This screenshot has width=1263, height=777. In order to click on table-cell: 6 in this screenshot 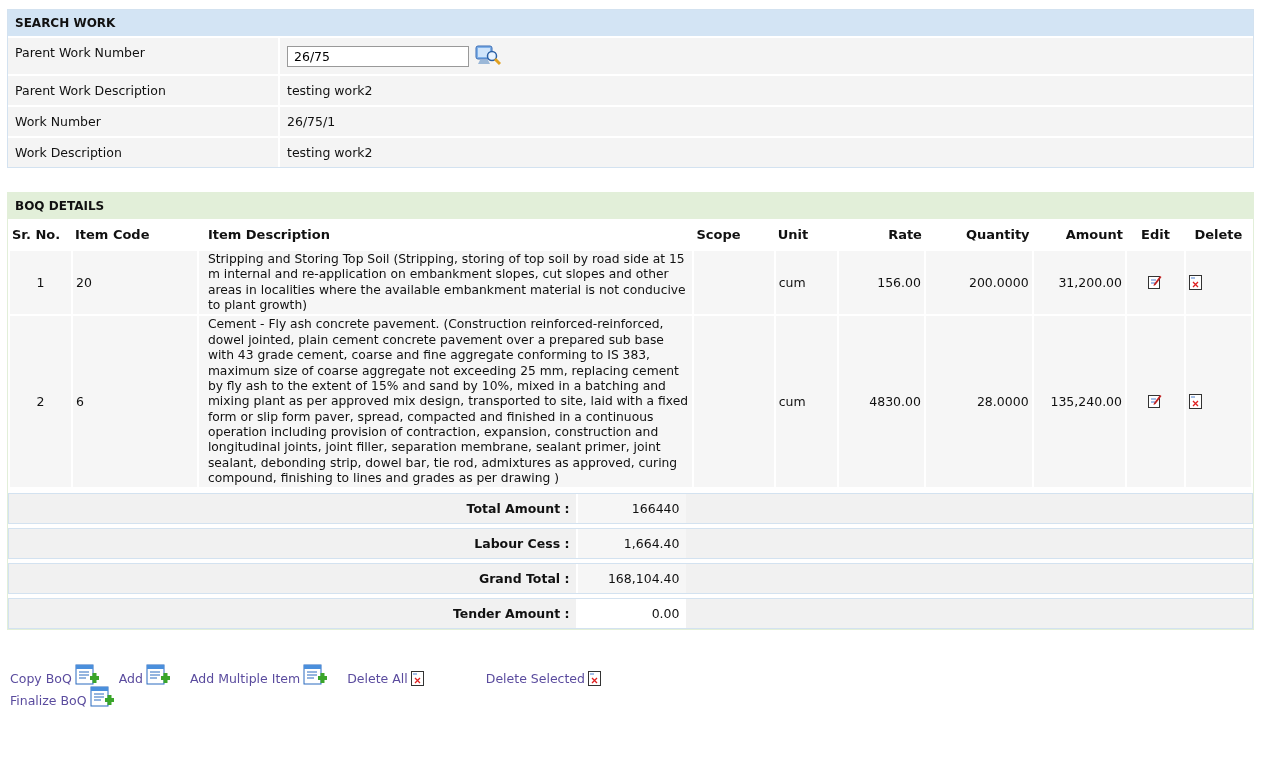, I will do `click(134, 402)`.